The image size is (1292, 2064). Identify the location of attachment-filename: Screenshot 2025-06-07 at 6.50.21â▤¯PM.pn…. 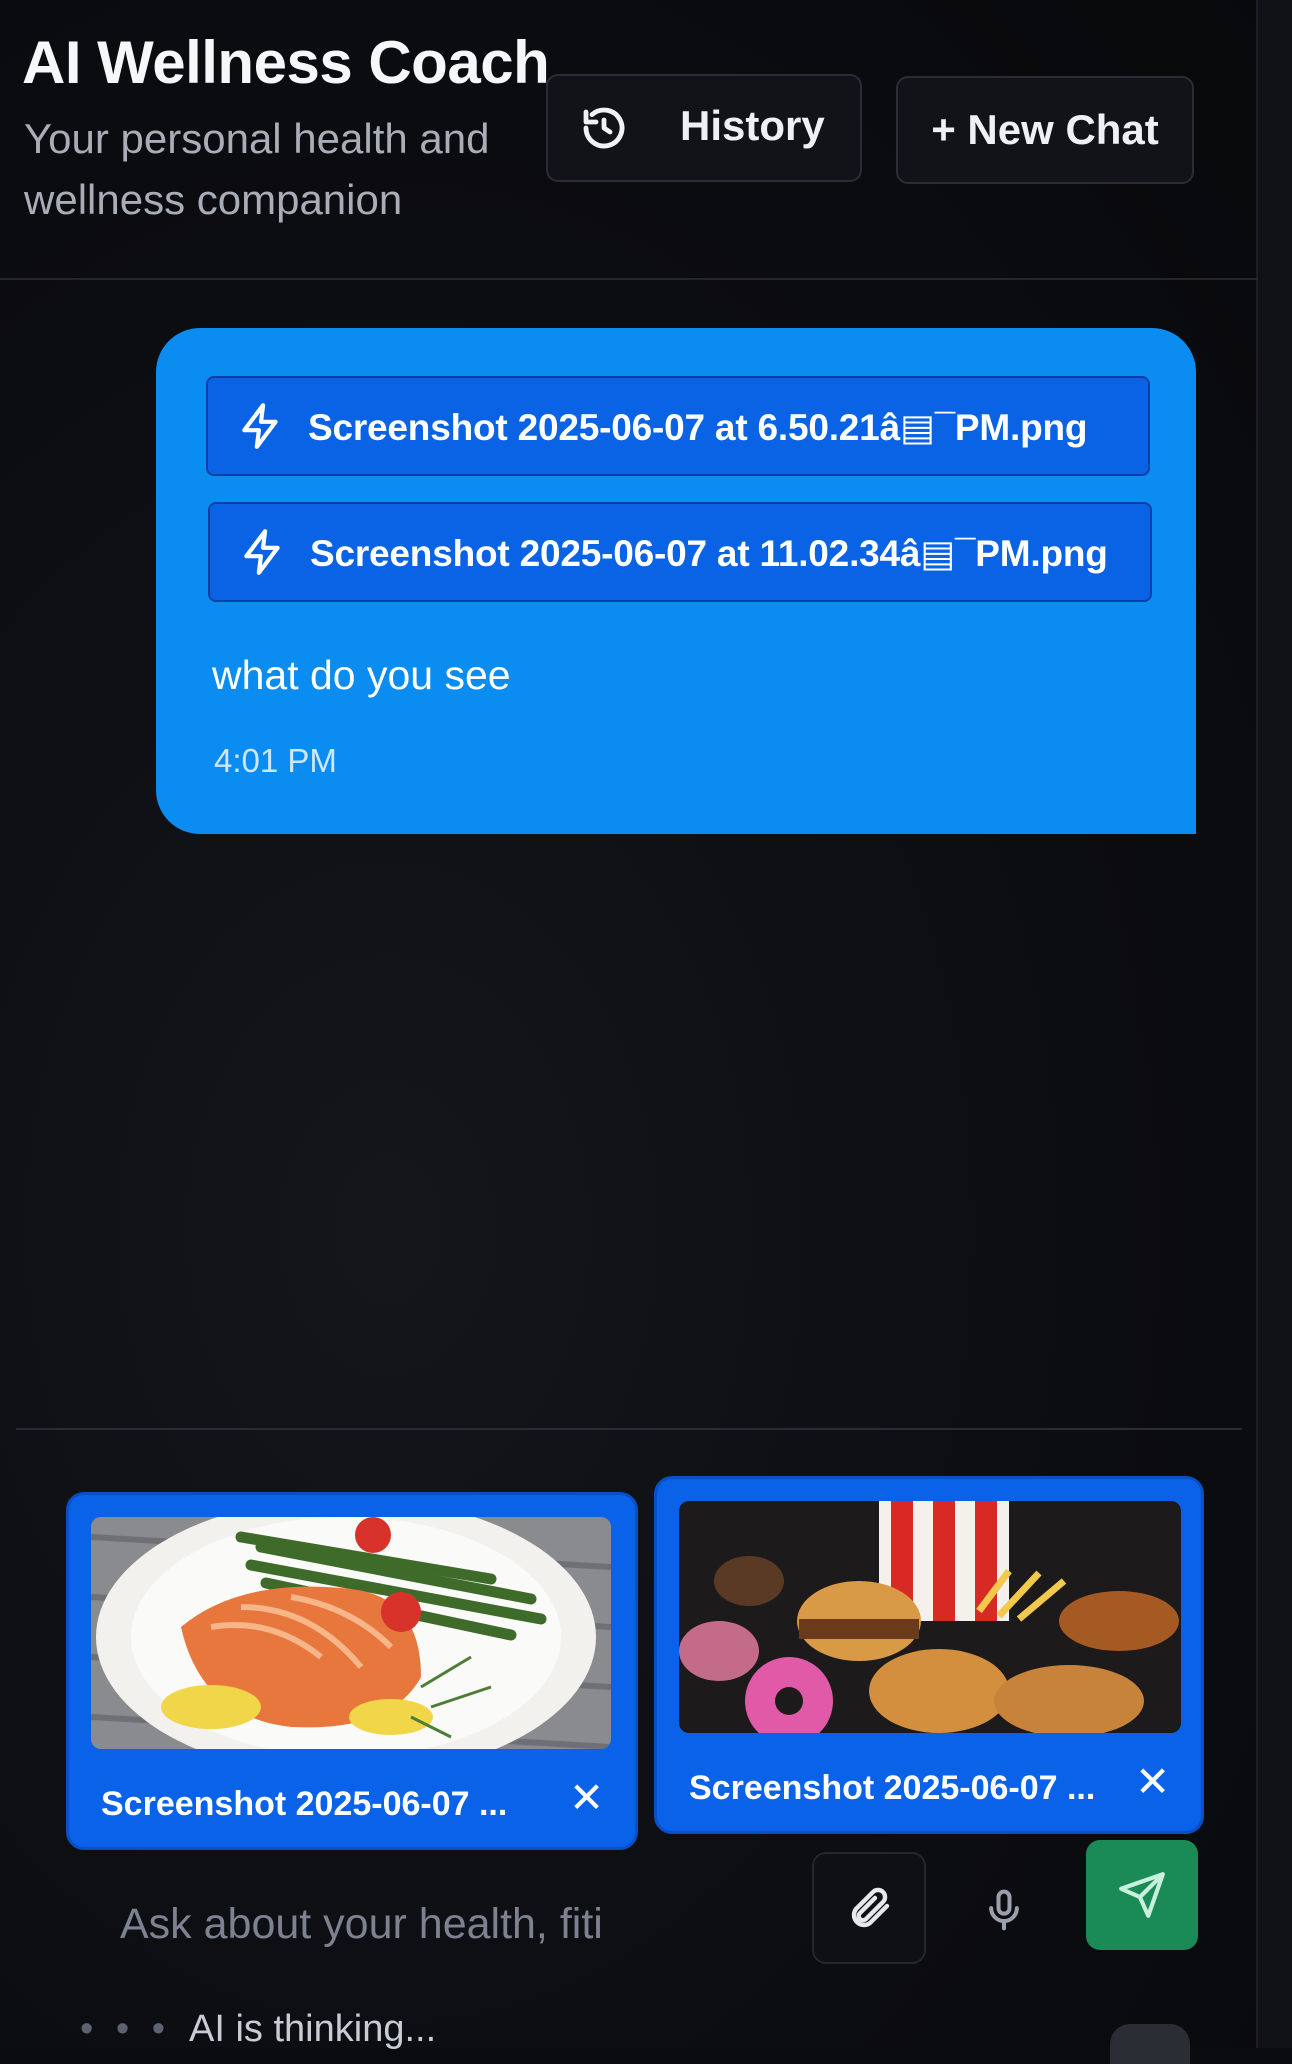
(698, 427).